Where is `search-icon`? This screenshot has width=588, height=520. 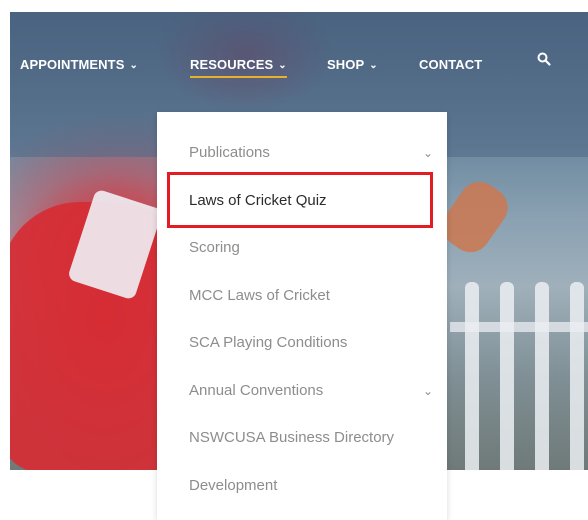 search-icon is located at coordinates (544, 59).